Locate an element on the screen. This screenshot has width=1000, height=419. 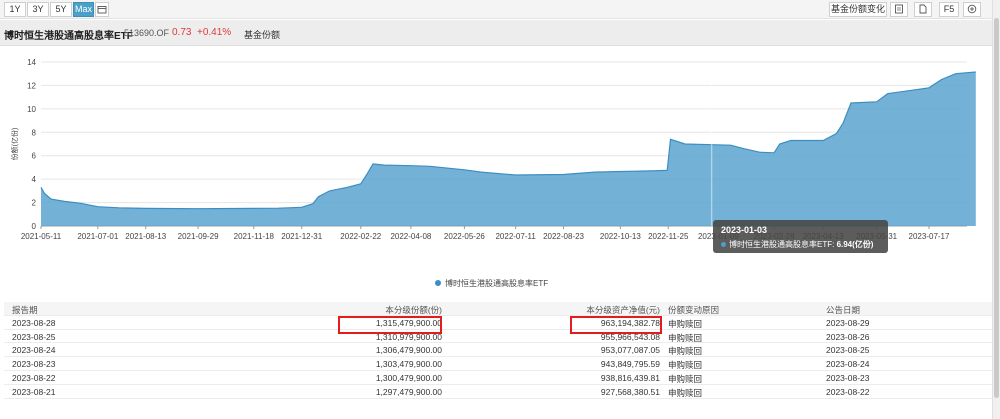
fund-metric-label: 基金份额 is located at coordinates (262, 35).